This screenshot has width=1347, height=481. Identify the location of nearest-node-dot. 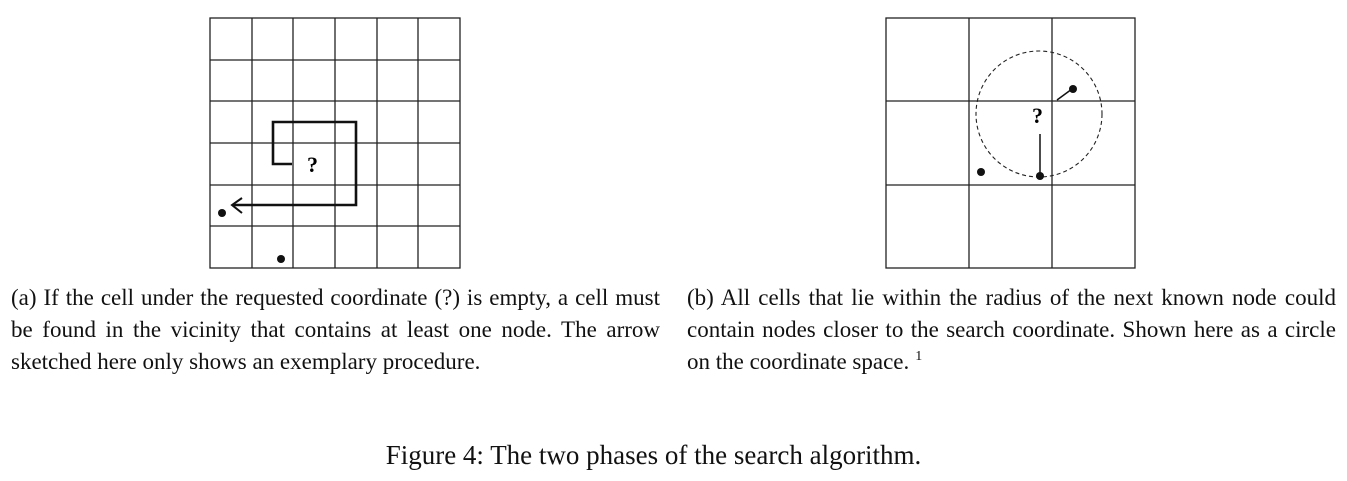
(1040, 176).